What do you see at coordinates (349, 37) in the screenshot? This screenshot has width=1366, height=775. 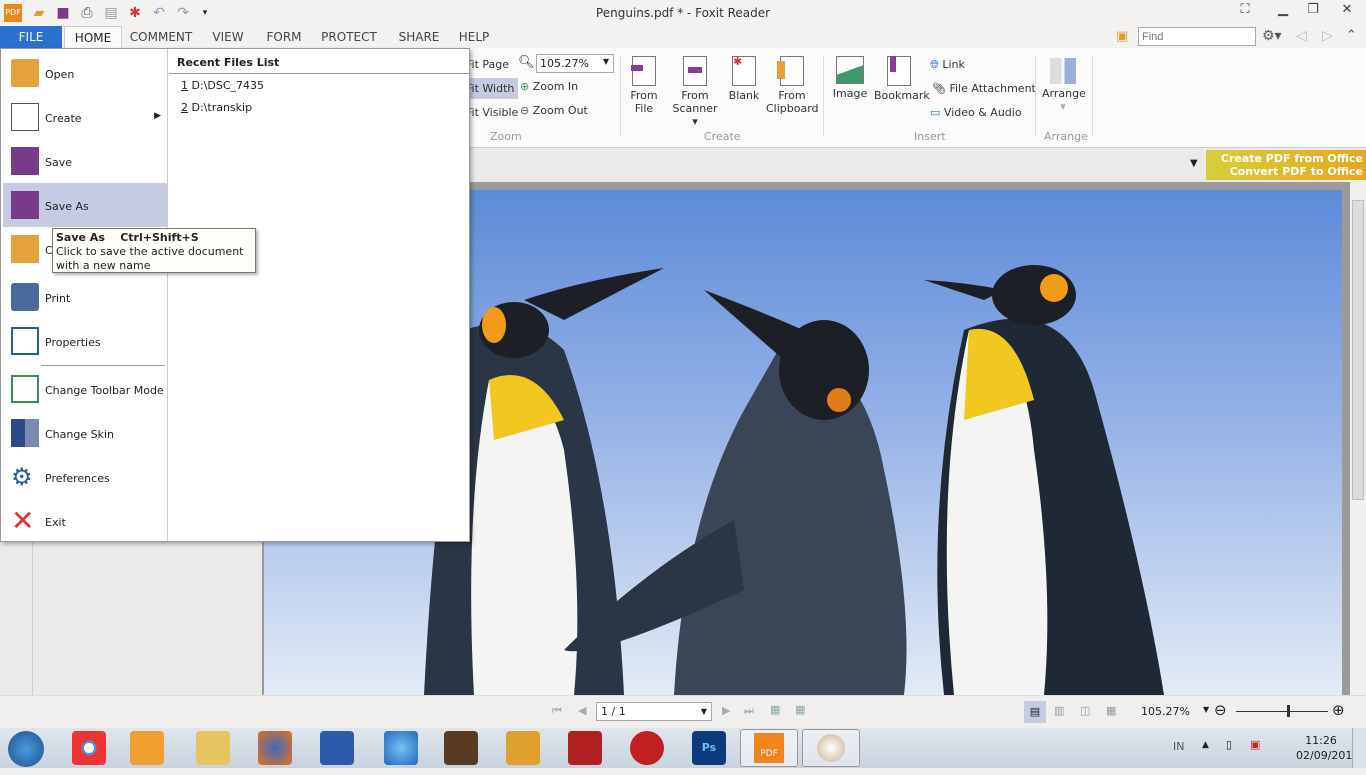 I see `tab-protect: PROTECT` at bounding box center [349, 37].